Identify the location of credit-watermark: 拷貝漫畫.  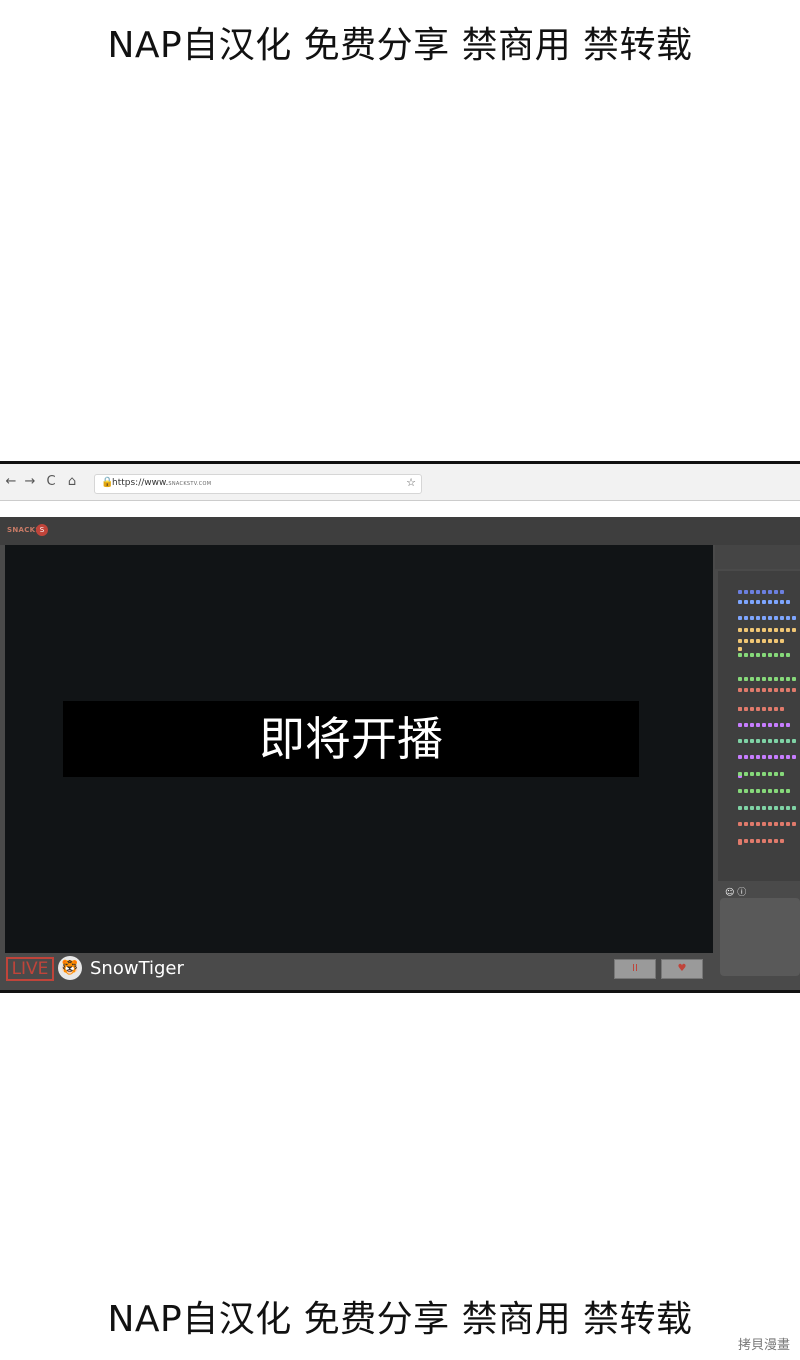
(763, 1345).